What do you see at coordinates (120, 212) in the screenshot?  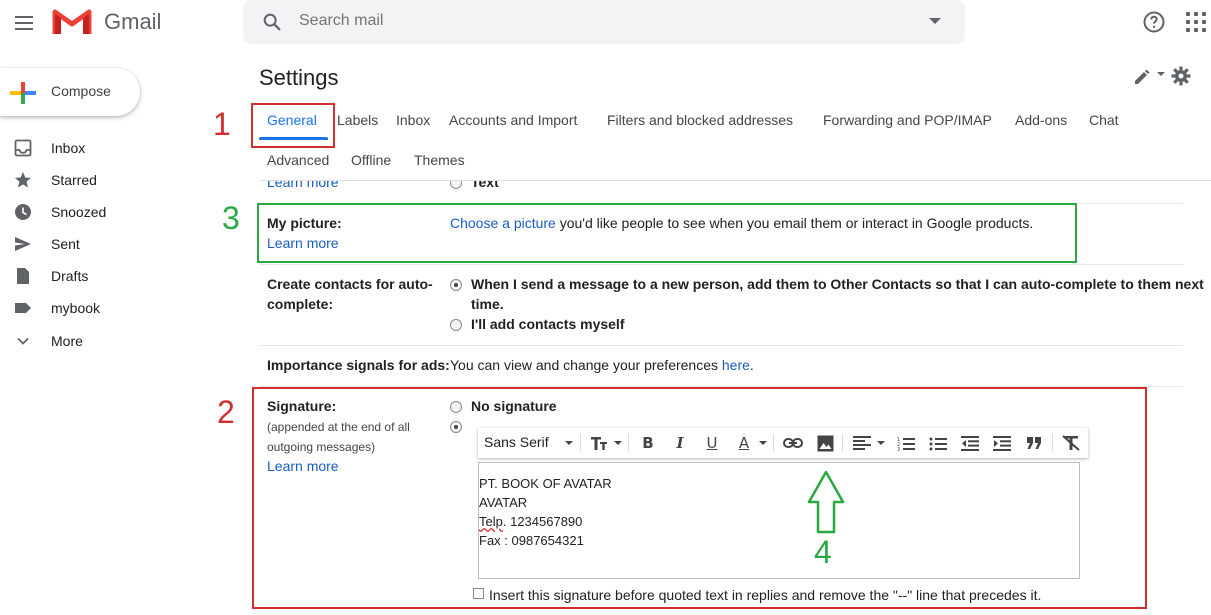 I see `sidebar-item-snoozed: Snoozed` at bounding box center [120, 212].